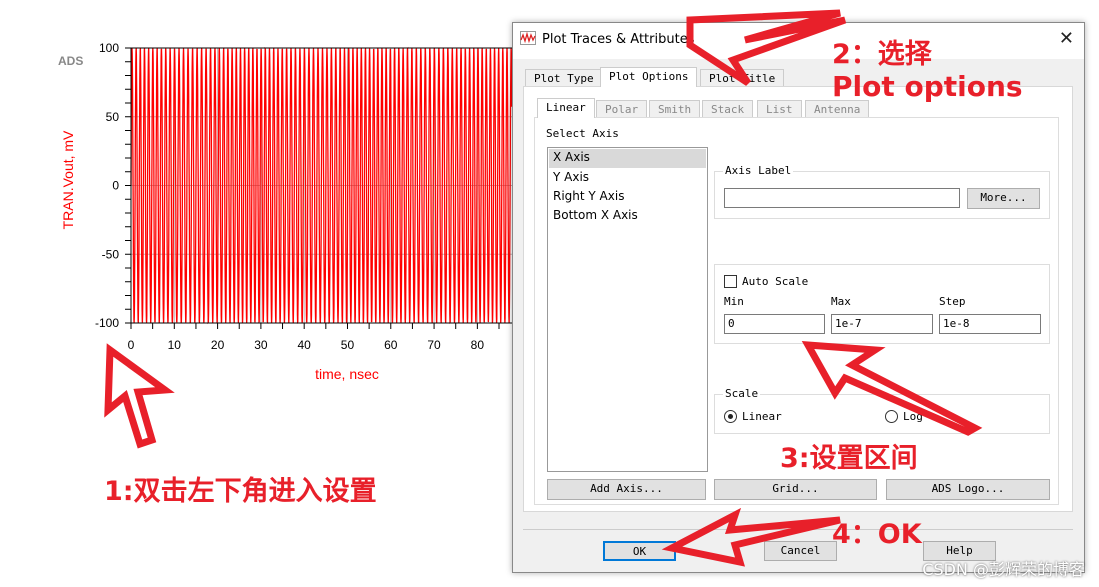 This screenshot has height=587, width=1099. Describe the element at coordinates (111, 254) in the screenshot. I see `y-tick-label: -50` at that location.